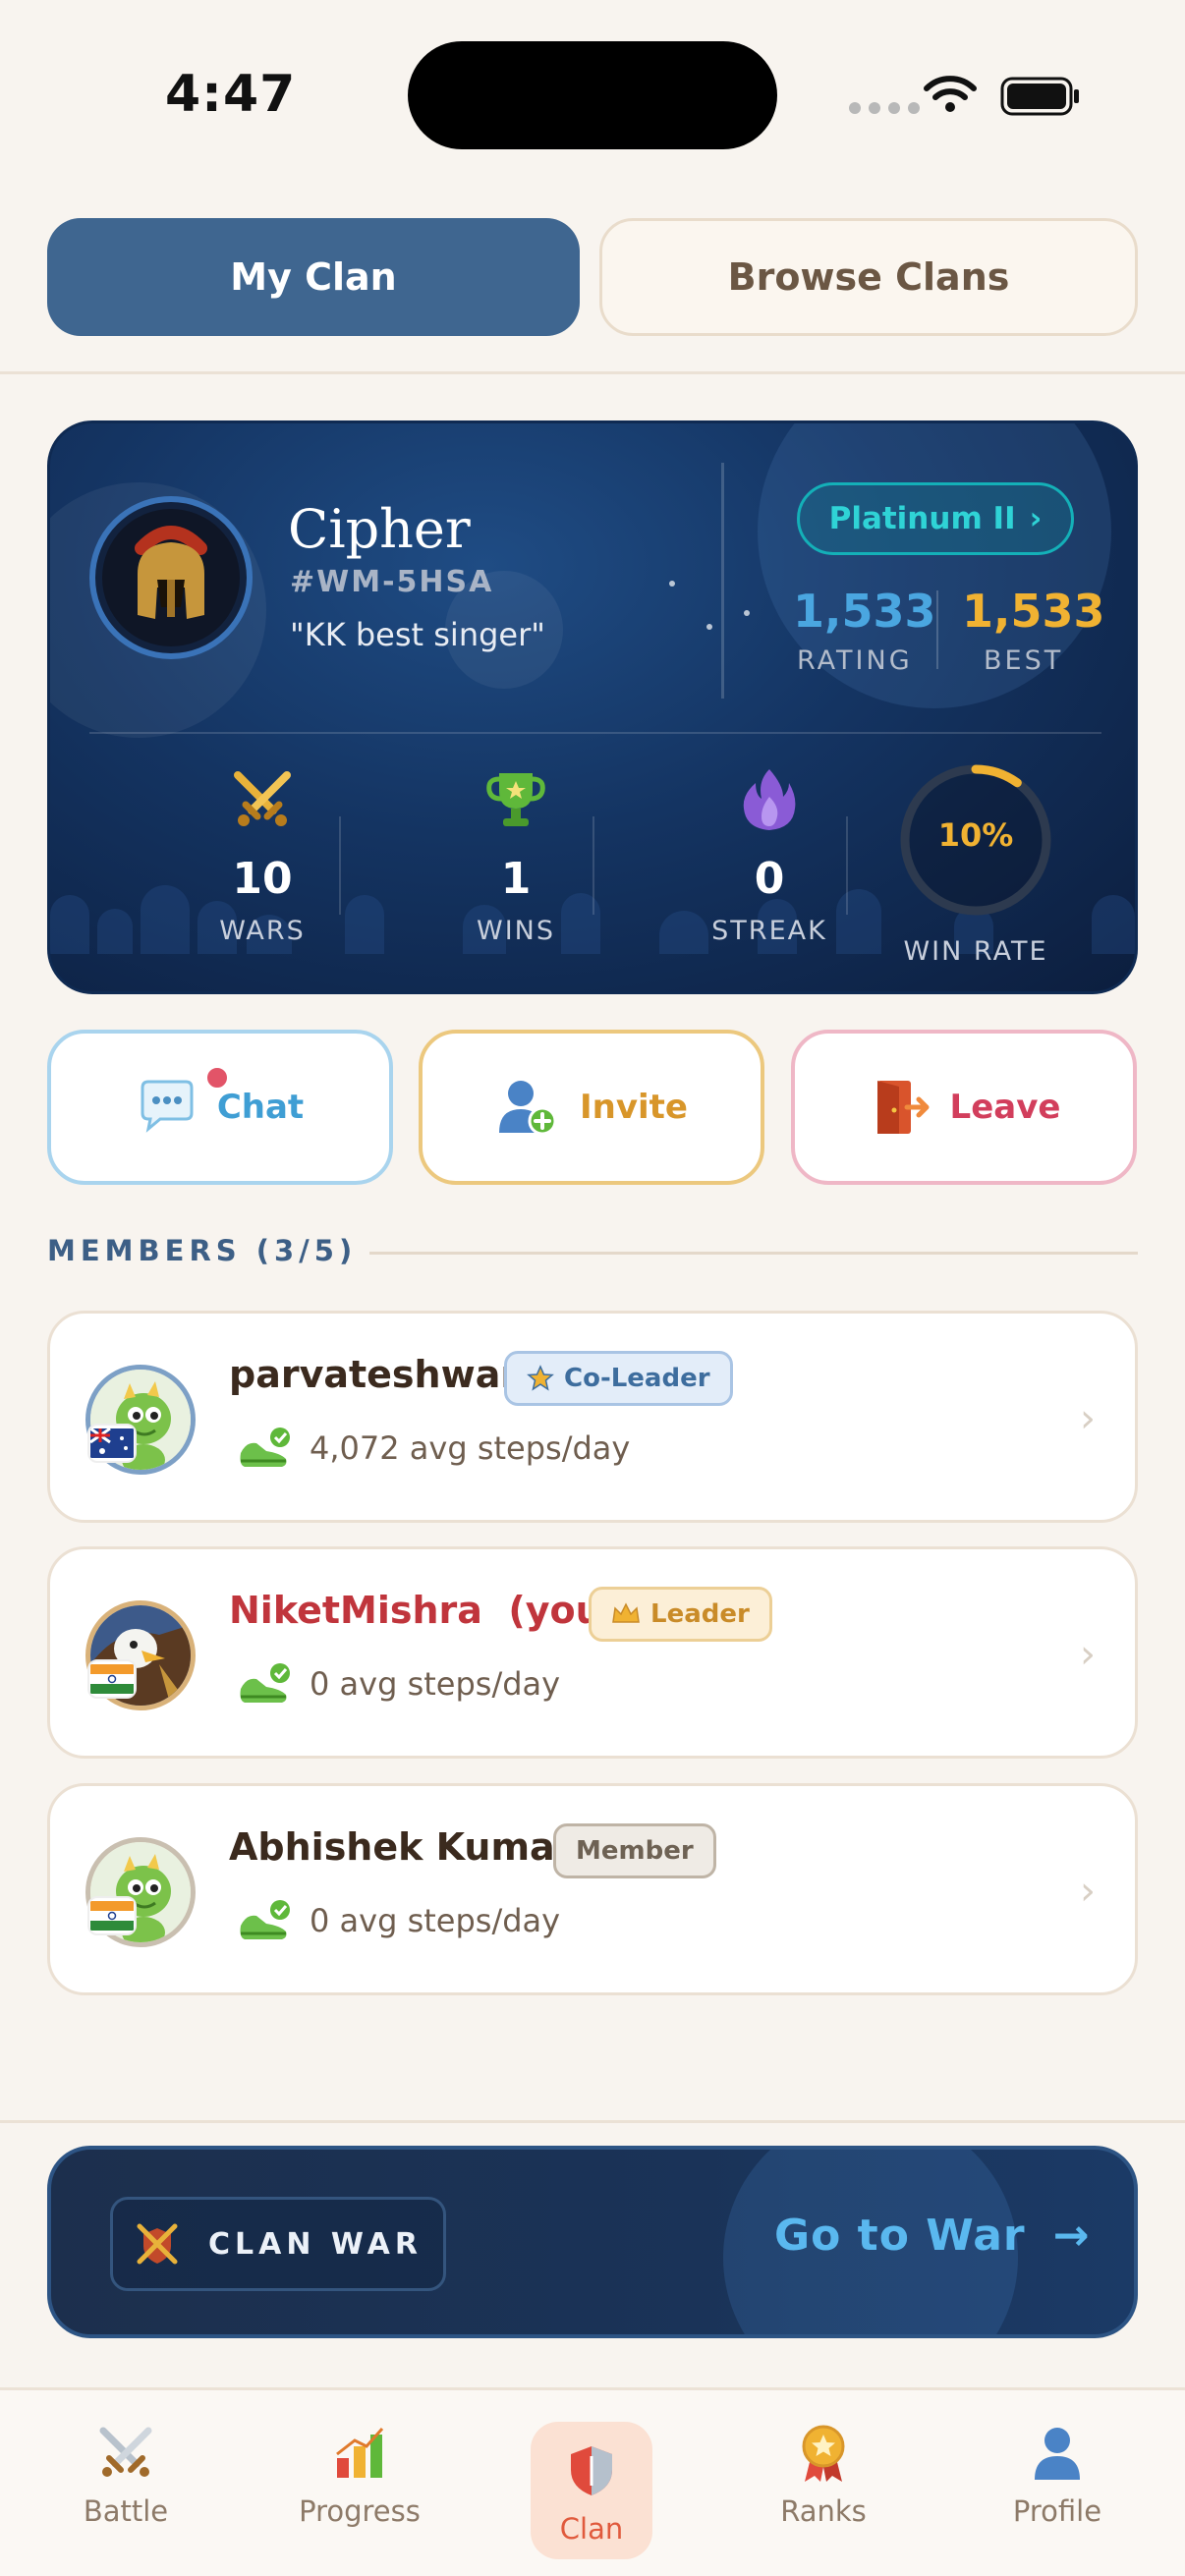 Image resolution: width=1185 pixels, height=2576 pixels. I want to click on nav-progress: Progress, so click(359, 2475).